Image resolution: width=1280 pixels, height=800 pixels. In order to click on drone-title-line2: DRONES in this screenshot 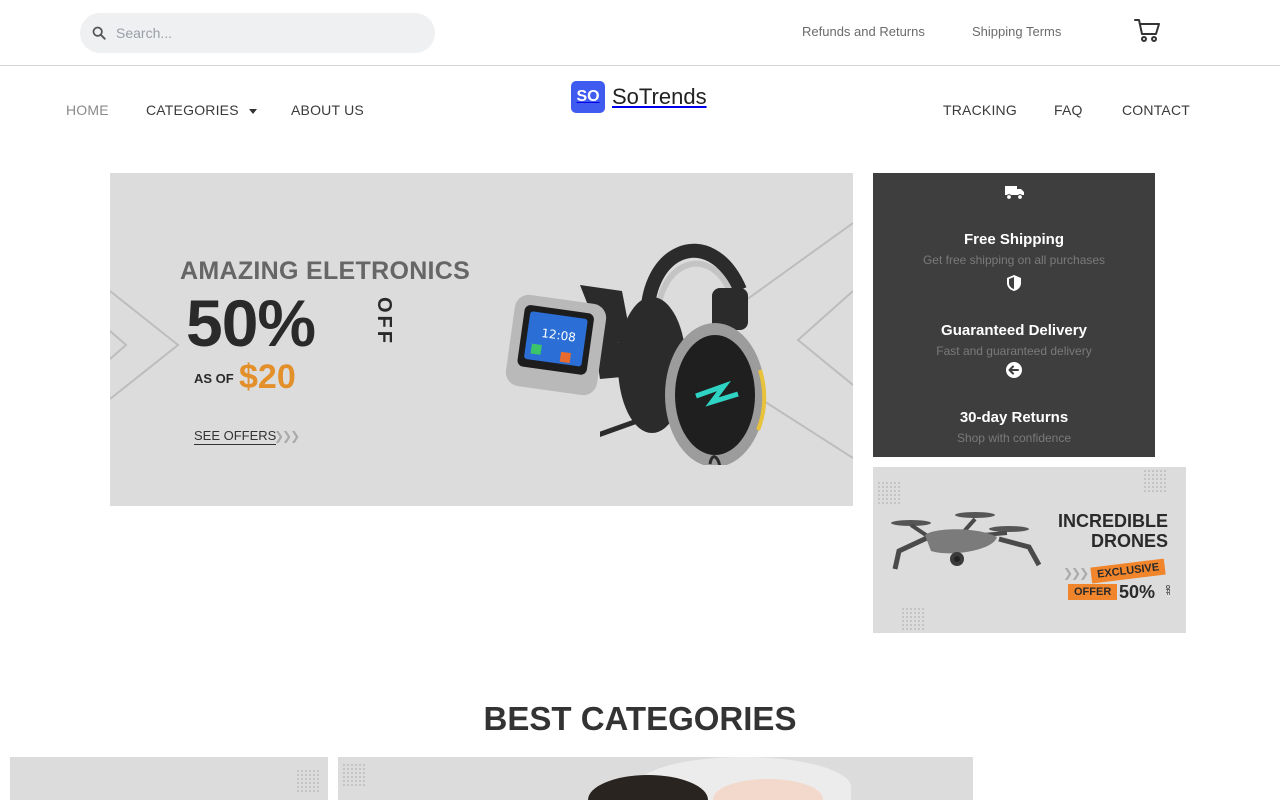, I will do `click(1129, 541)`.